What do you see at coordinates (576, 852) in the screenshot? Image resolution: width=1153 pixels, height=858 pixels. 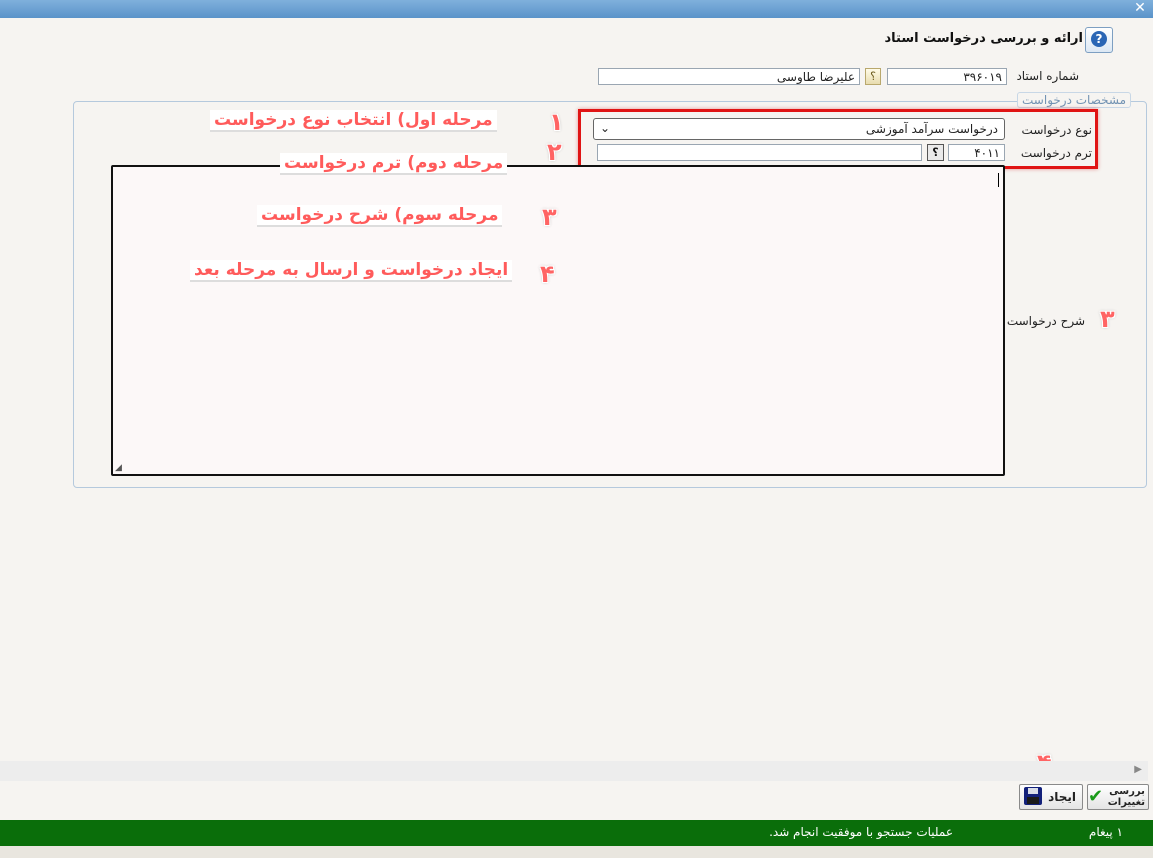 I see `bottom-strip` at bounding box center [576, 852].